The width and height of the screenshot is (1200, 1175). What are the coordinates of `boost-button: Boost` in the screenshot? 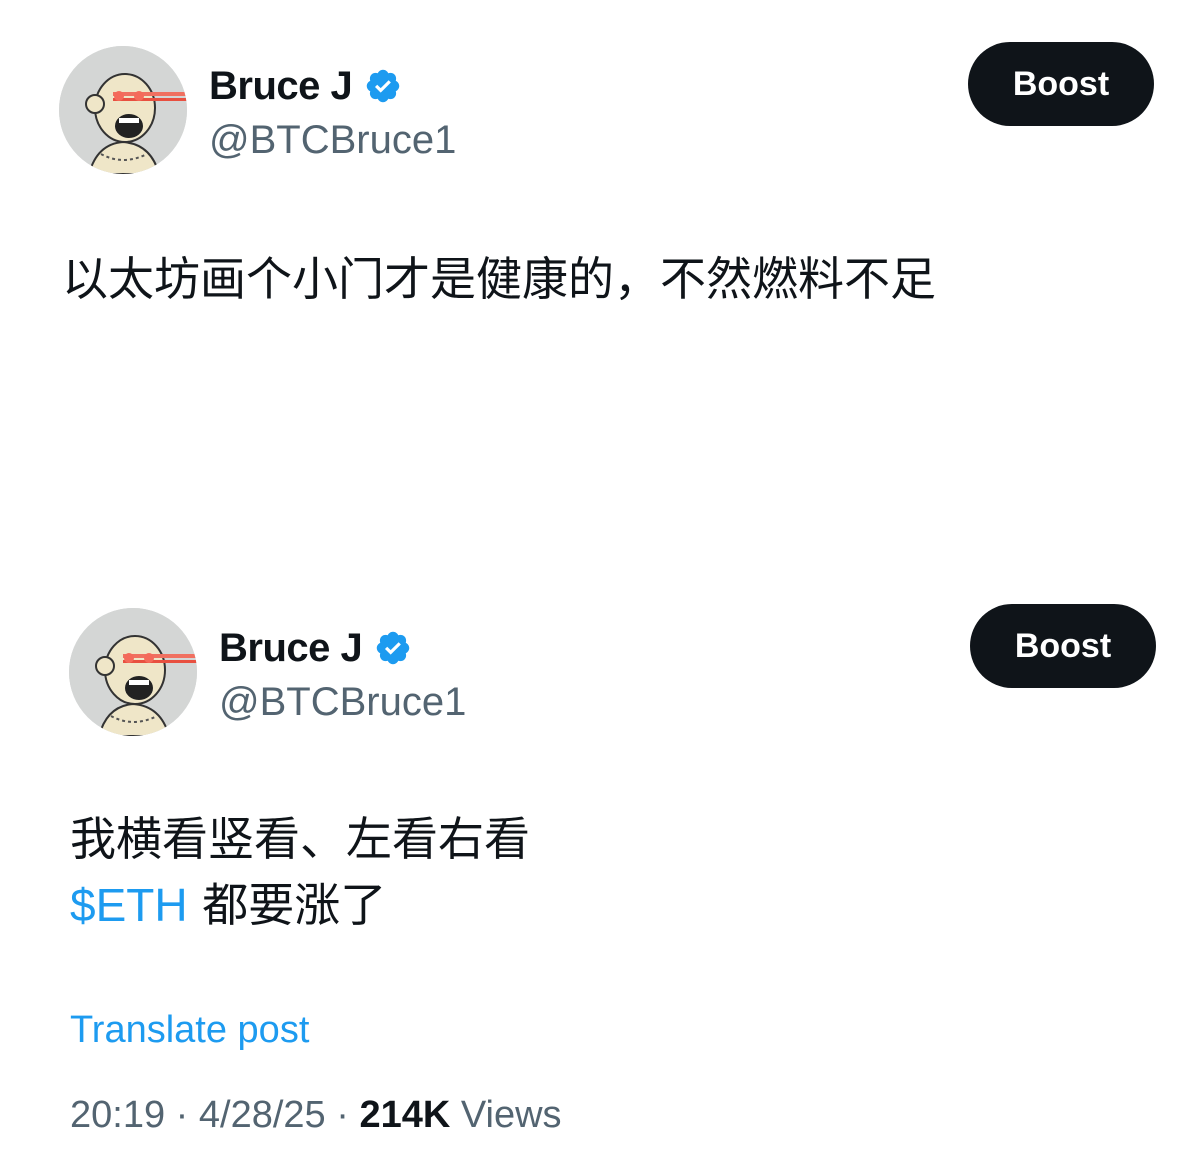 It's located at (1063, 646).